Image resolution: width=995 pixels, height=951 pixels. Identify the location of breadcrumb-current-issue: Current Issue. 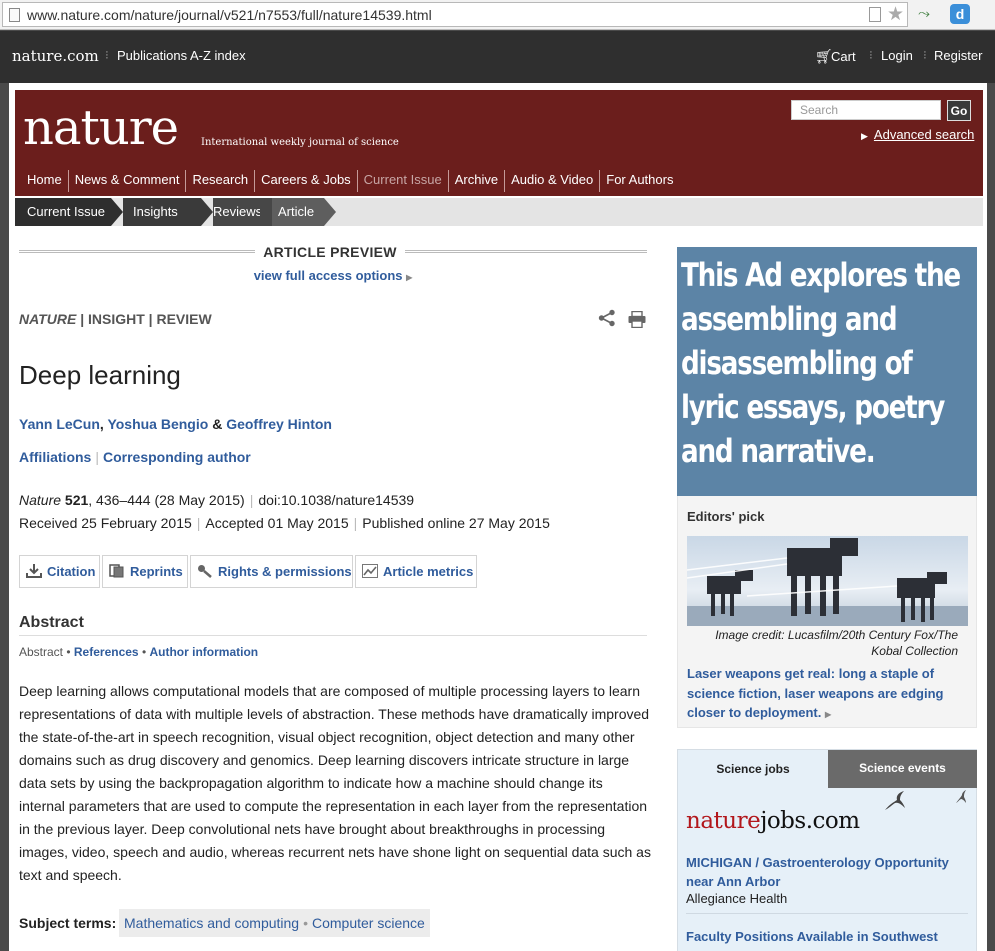
(63, 212).